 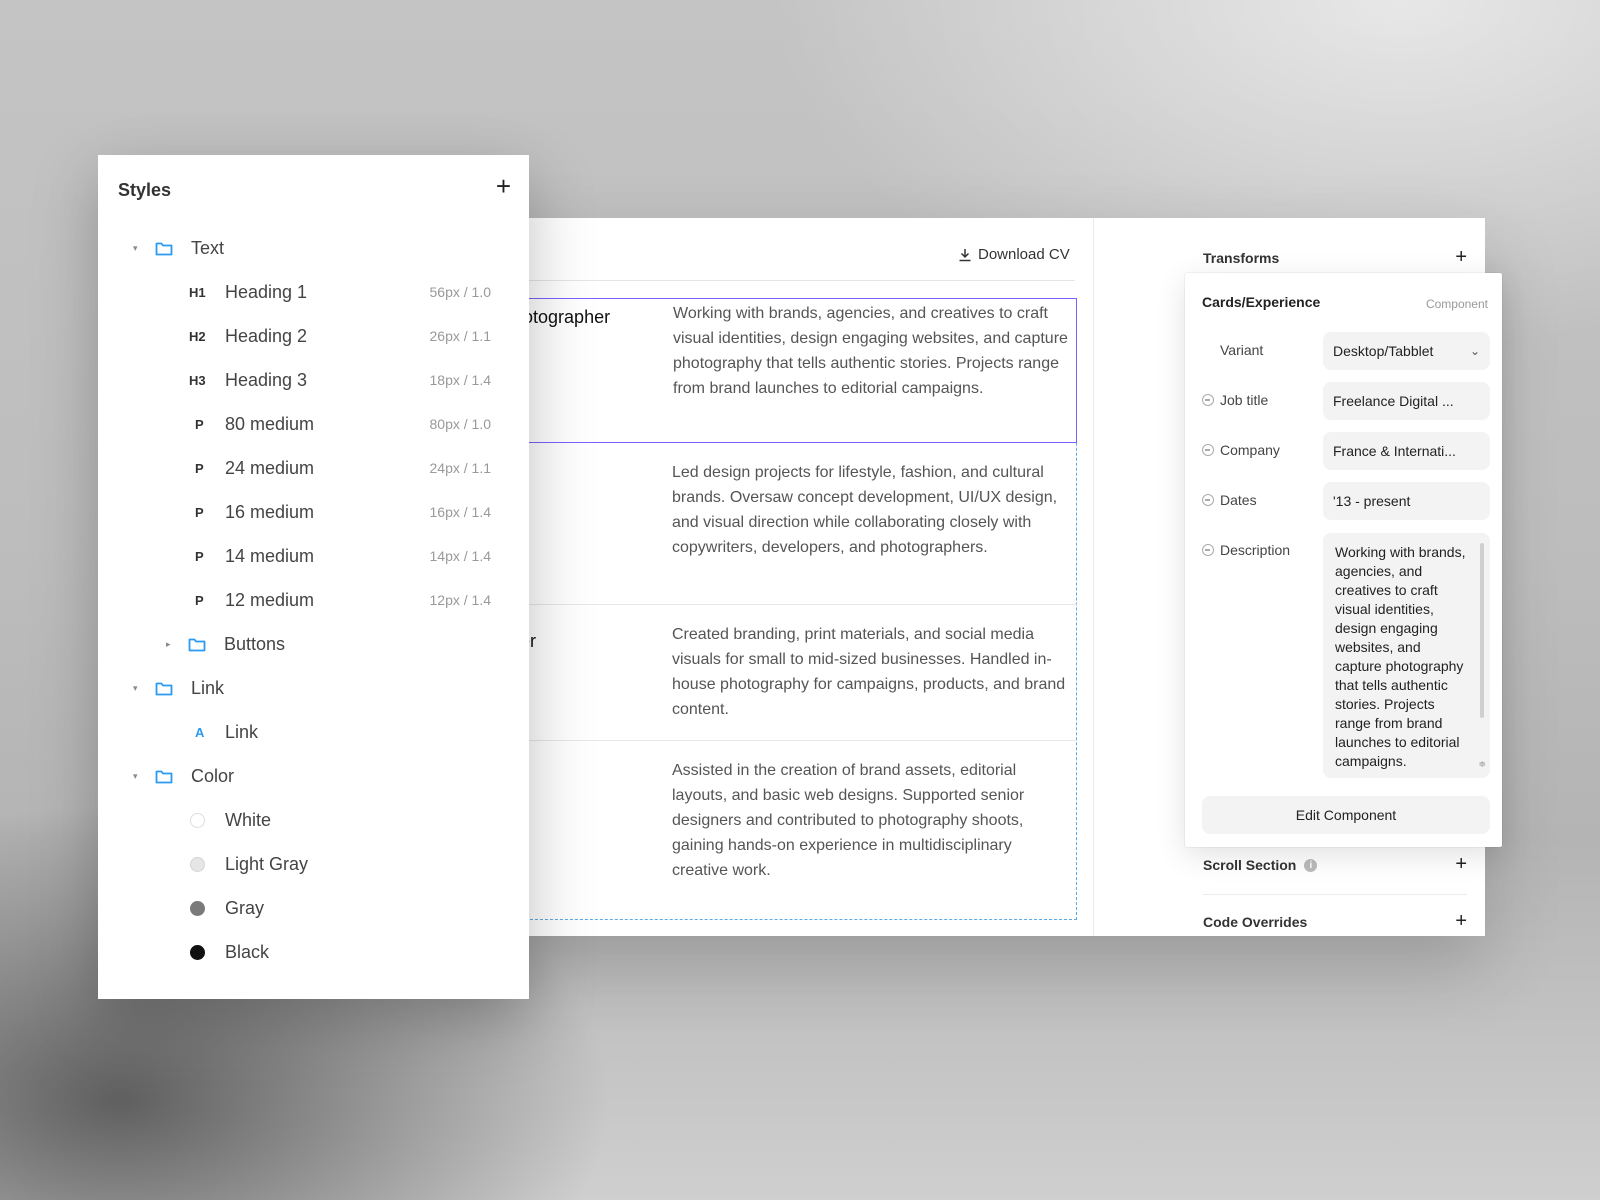 I want to click on add-scroll-section-button: +, so click(x=1461, y=864).